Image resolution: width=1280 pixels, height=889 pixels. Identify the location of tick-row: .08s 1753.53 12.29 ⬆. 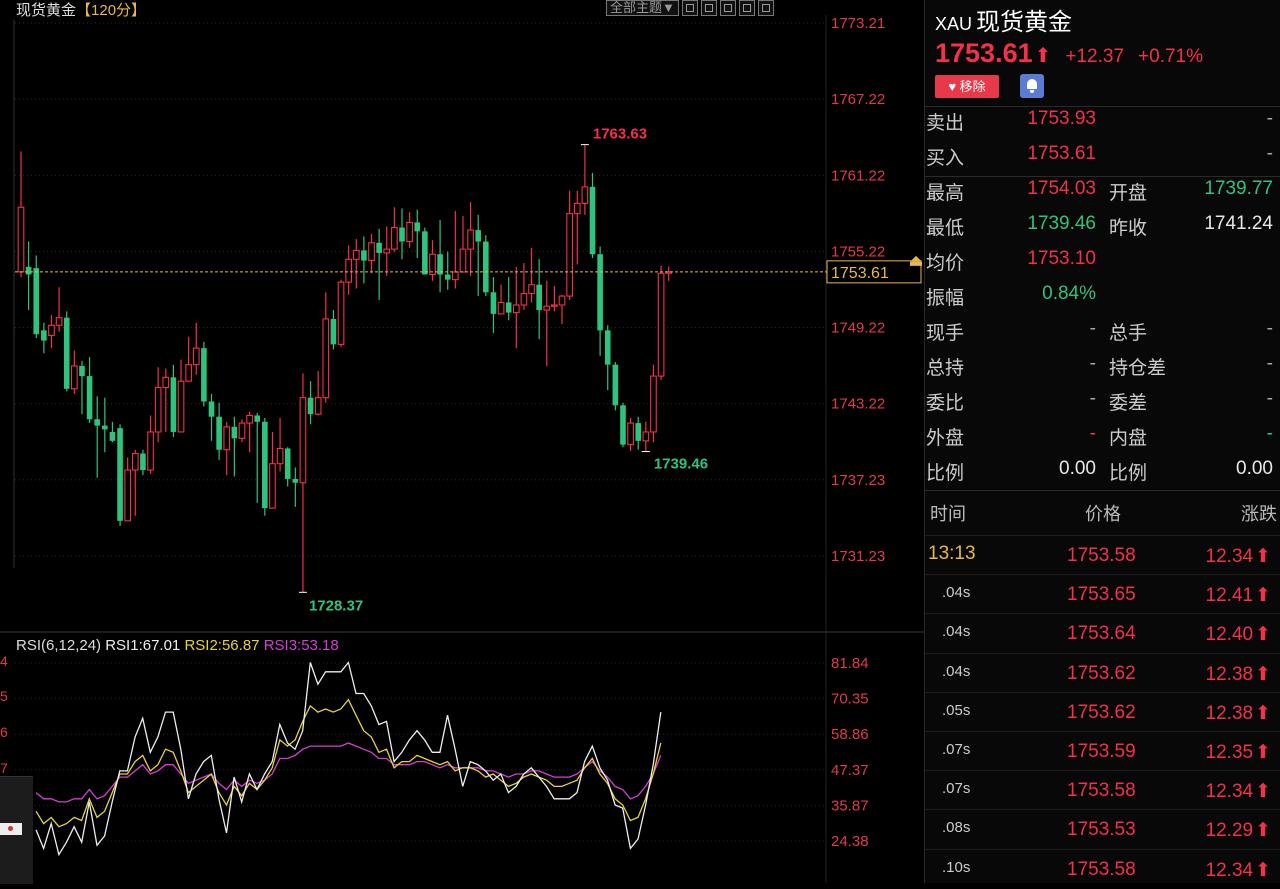
(1102, 829).